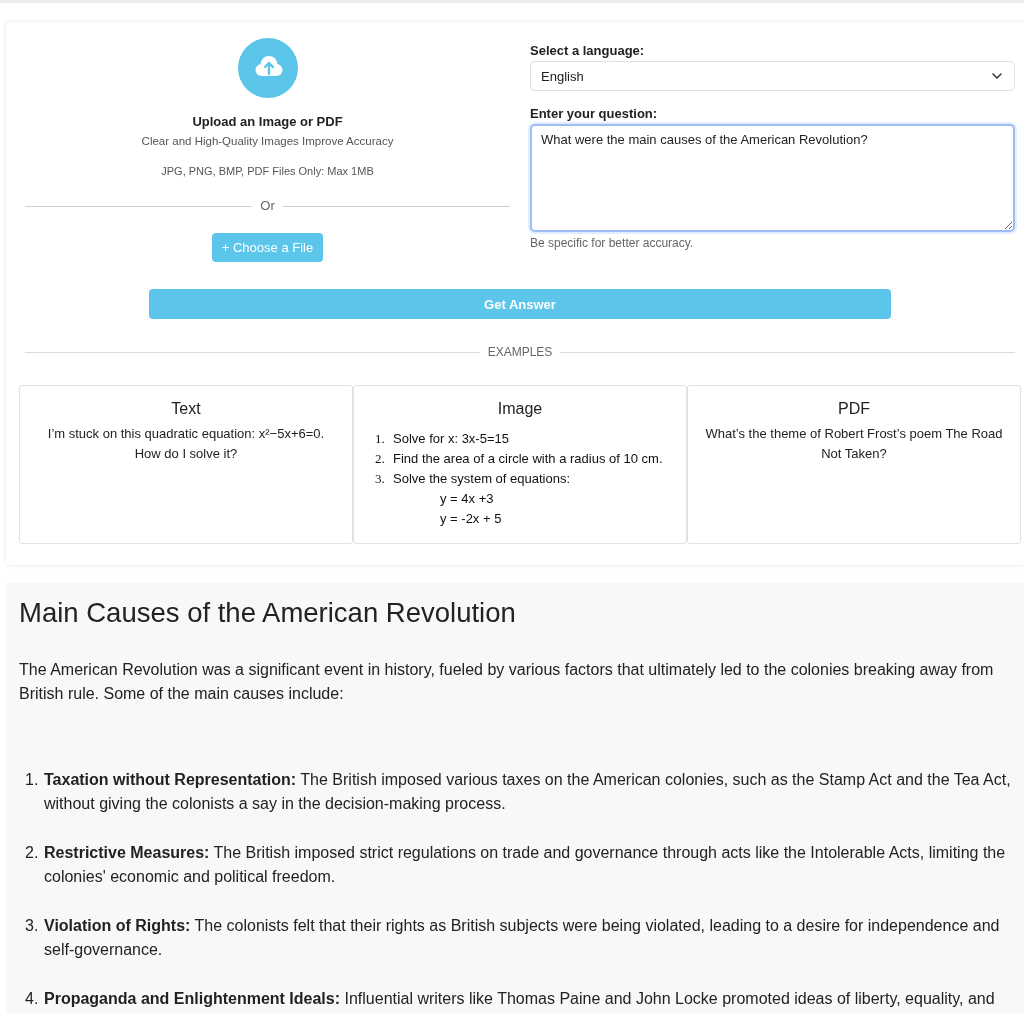 This screenshot has height=1013, width=1024. What do you see at coordinates (520, 409) in the screenshot?
I see `example-title: Image` at bounding box center [520, 409].